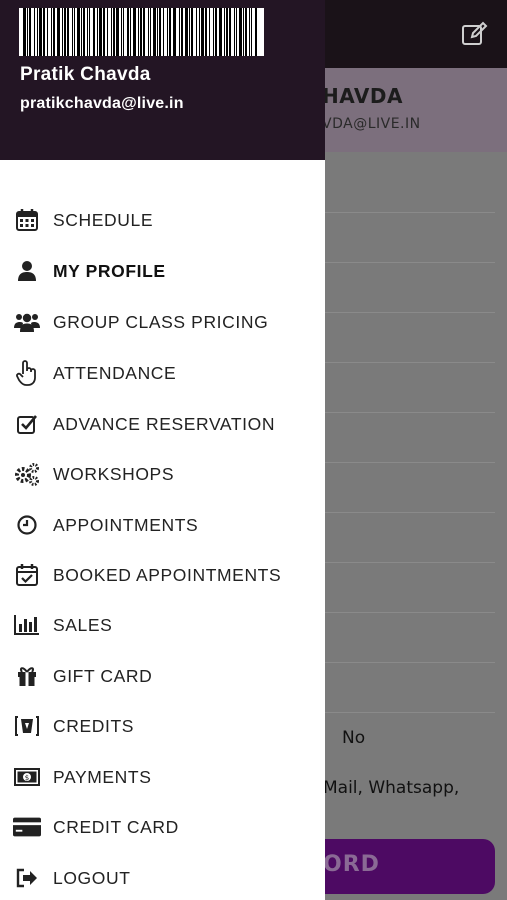 This screenshot has width=507, height=900. Describe the element at coordinates (354, 738) in the screenshot. I see `field-value: No` at that location.